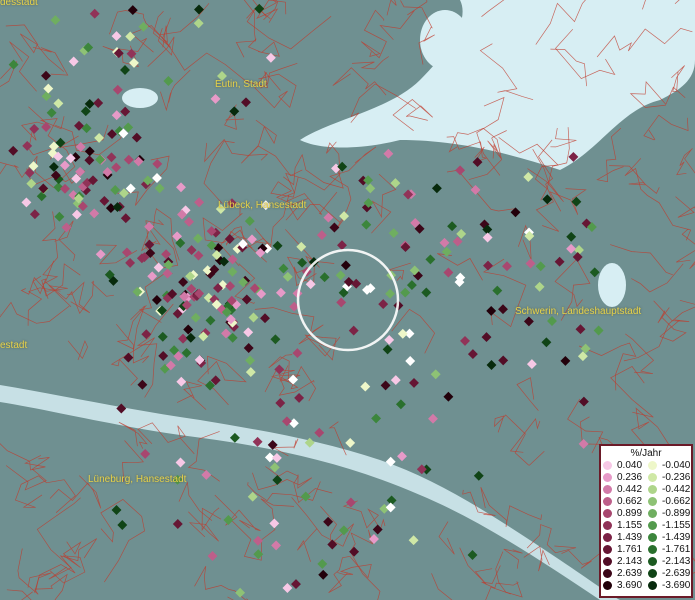 The image size is (695, 600). What do you see at coordinates (241, 84) in the screenshot?
I see `place-label-eutin: Eutin, Stadt` at bounding box center [241, 84].